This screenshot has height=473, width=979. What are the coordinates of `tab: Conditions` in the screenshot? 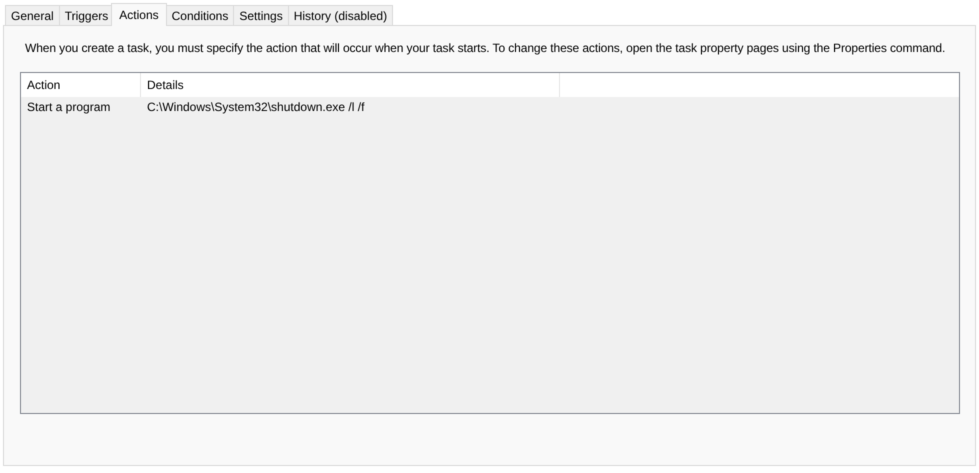 It's located at (200, 15).